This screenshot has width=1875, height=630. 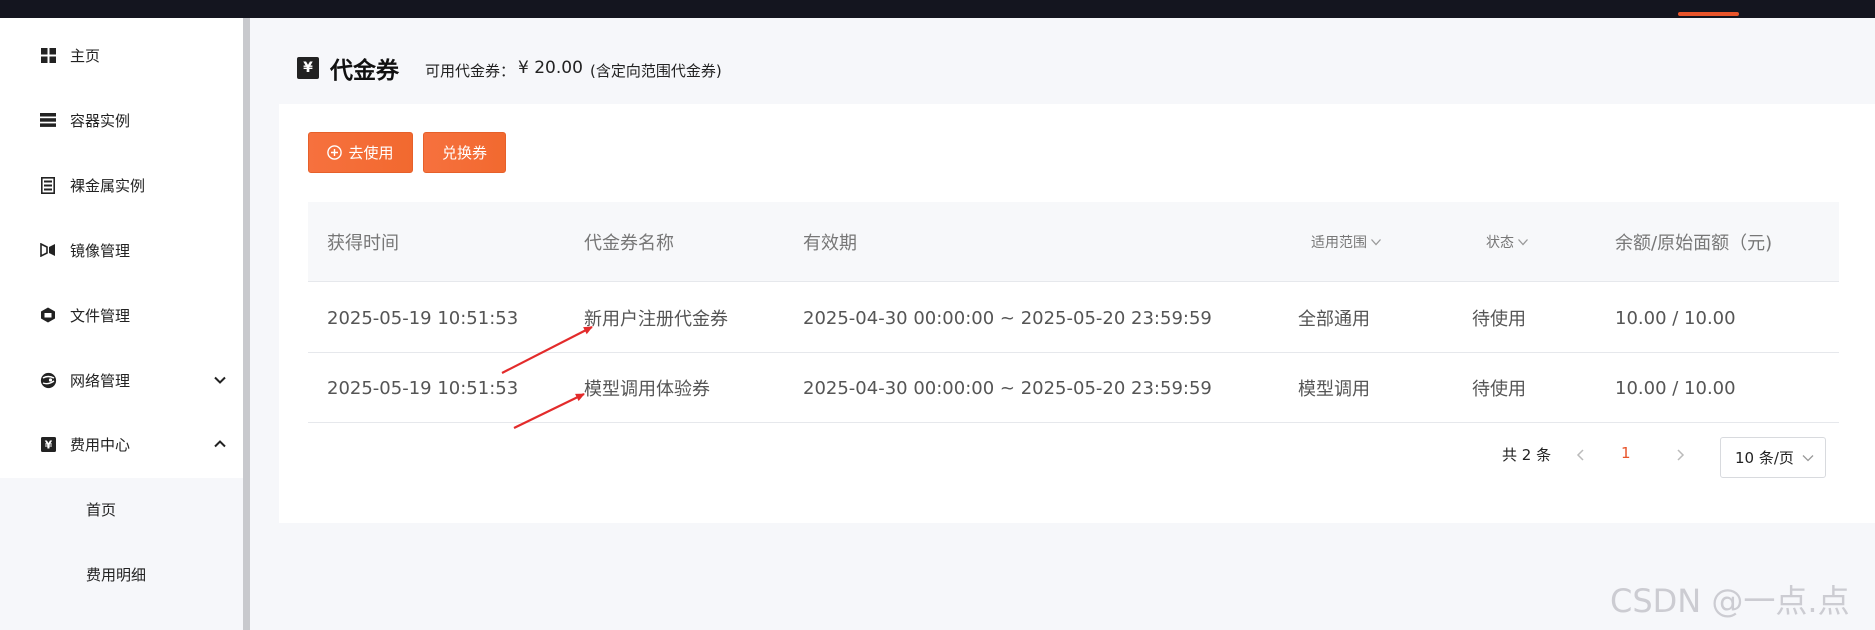 I want to click on sidebar-subitem-home: 首页, so click(x=121, y=509).